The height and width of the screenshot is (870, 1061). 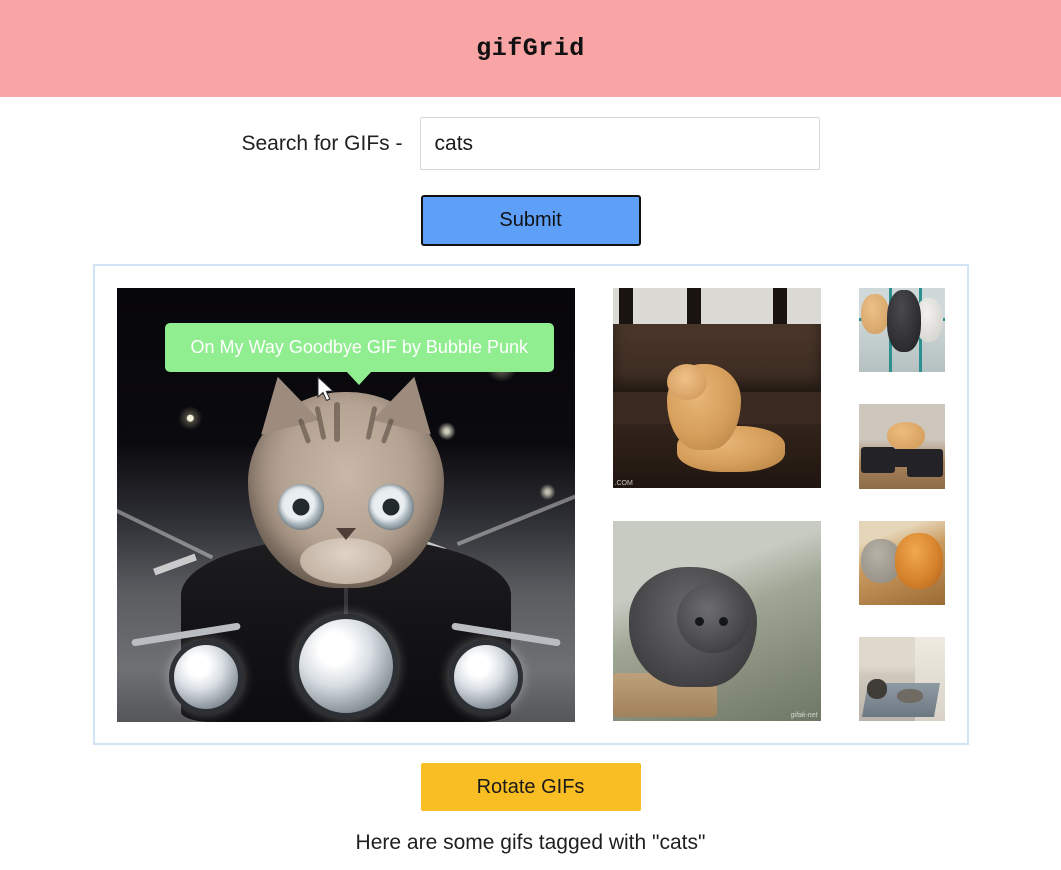 What do you see at coordinates (205, 677) in the screenshot?
I see `headlight-left` at bounding box center [205, 677].